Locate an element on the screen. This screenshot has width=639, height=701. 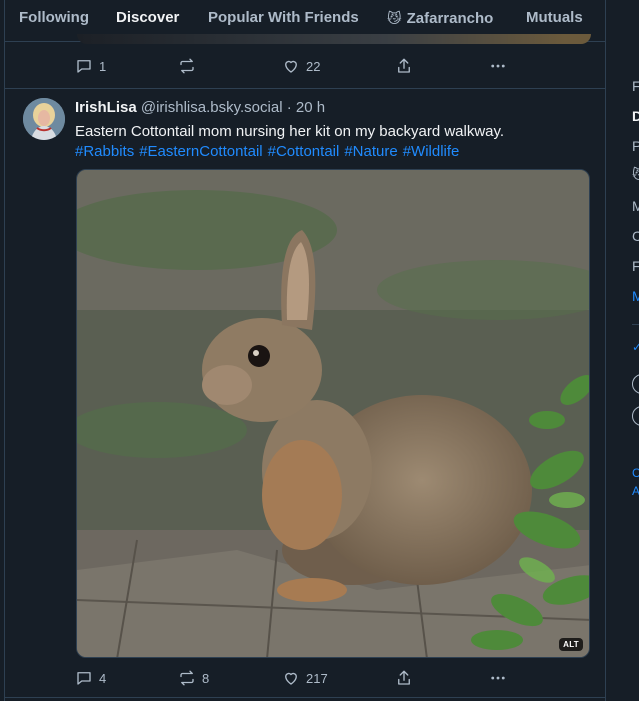
sidebar-footer-link: C is located at coordinates (635, 473).